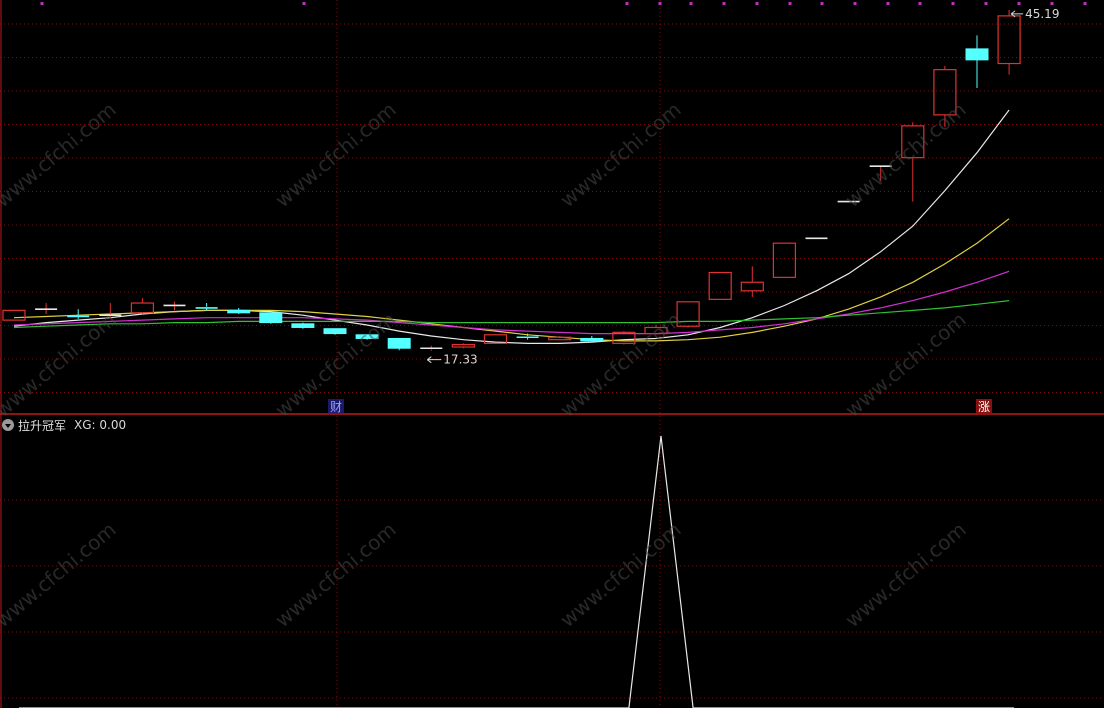 The image size is (1104, 708). I want to click on low-price-label: 17.33, so click(460, 360).